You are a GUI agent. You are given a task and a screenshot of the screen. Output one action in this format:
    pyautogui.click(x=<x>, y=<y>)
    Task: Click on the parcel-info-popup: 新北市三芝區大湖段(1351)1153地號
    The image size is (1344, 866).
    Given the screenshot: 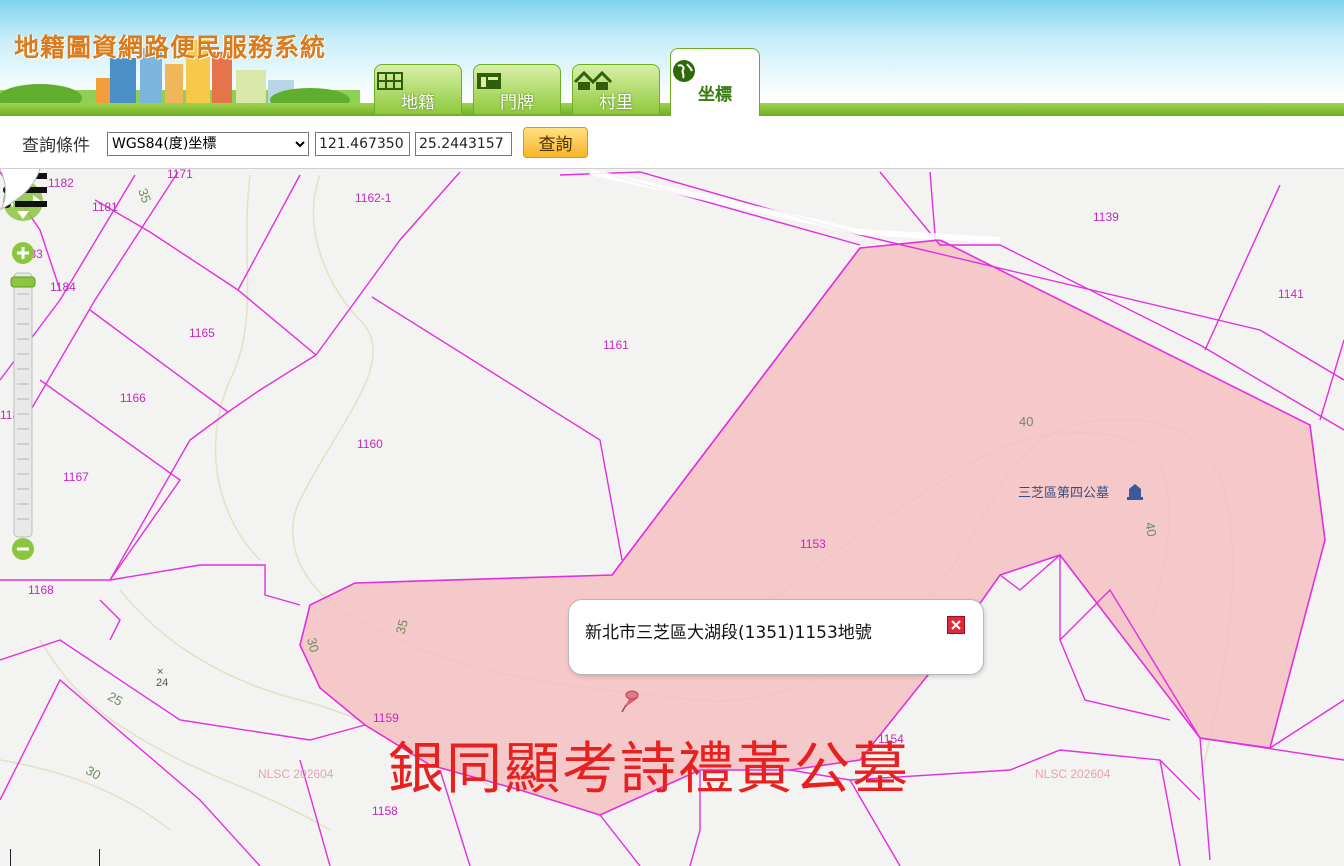 What is the action you would take?
    pyautogui.click(x=776, y=637)
    